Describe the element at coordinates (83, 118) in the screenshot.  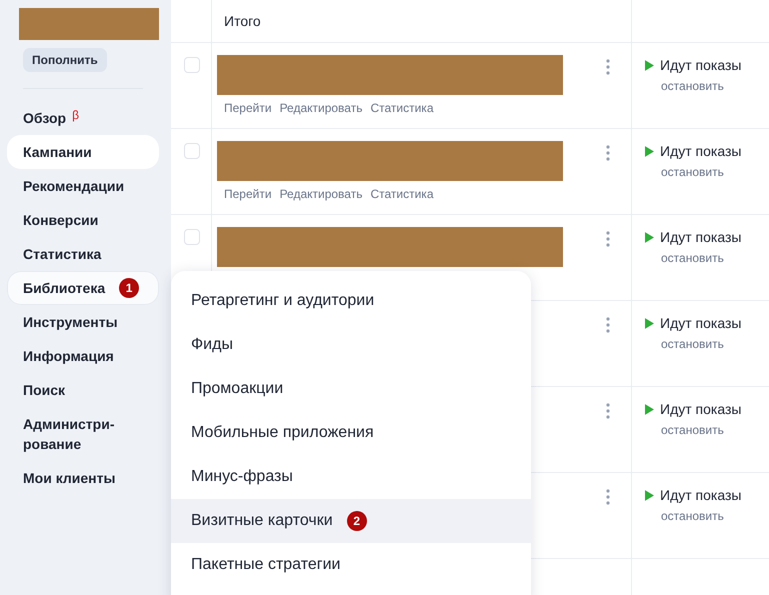
I see `nav-item: Обзор $^{β}$` at that location.